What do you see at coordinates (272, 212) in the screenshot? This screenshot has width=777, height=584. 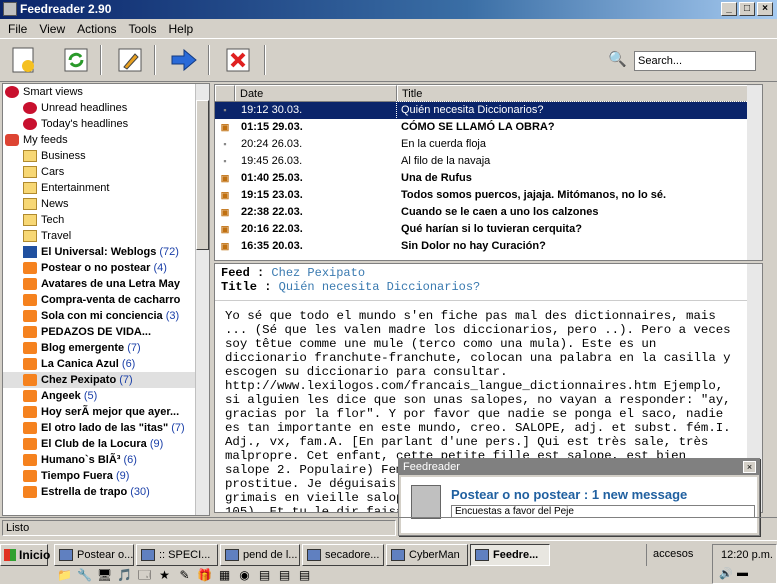 I see `headline-date: 22:38 22.03.` at bounding box center [272, 212].